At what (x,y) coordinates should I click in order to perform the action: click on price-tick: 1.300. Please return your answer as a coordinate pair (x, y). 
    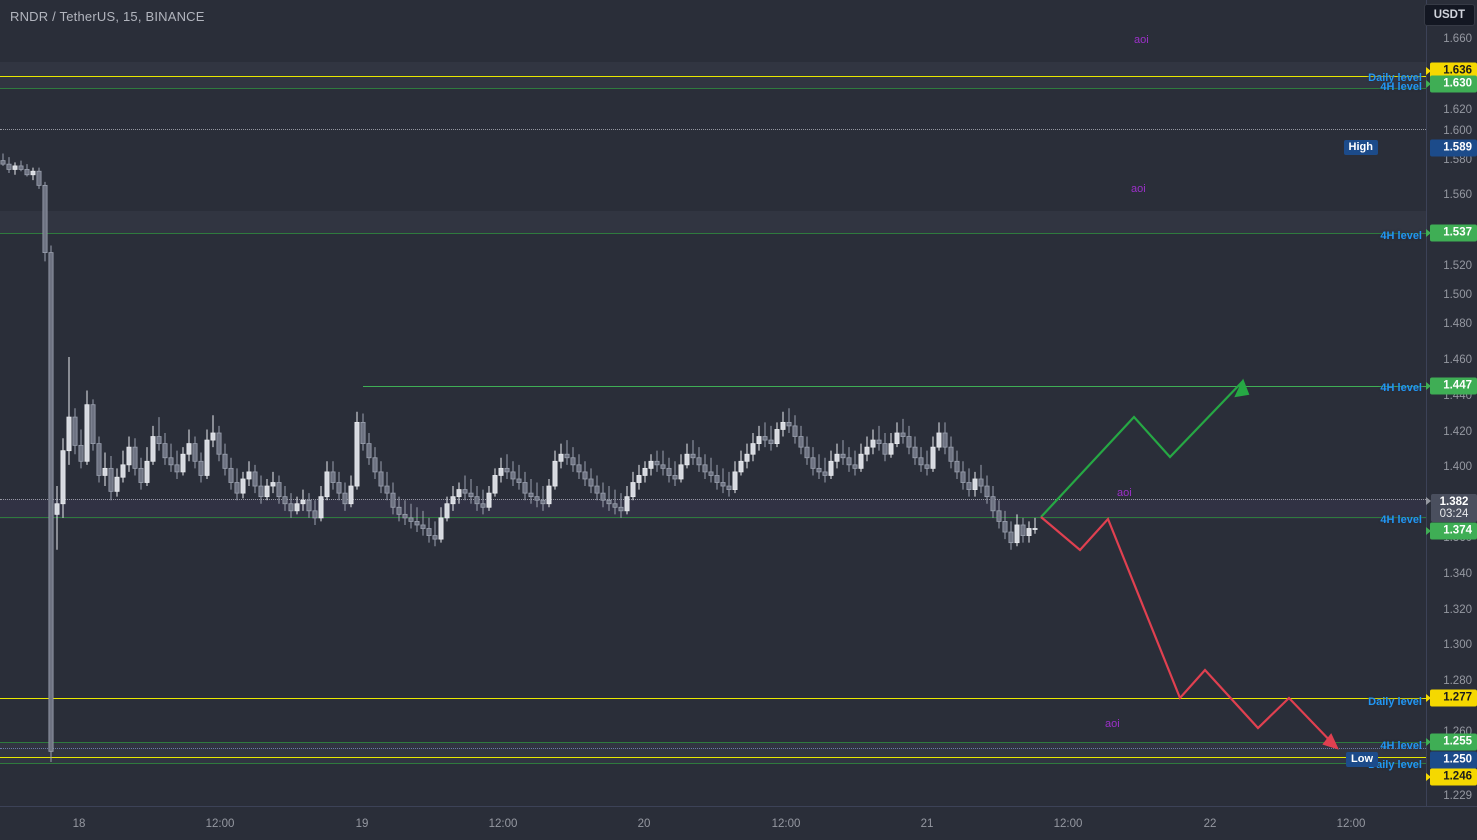
    Looking at the image, I should click on (1457, 645).